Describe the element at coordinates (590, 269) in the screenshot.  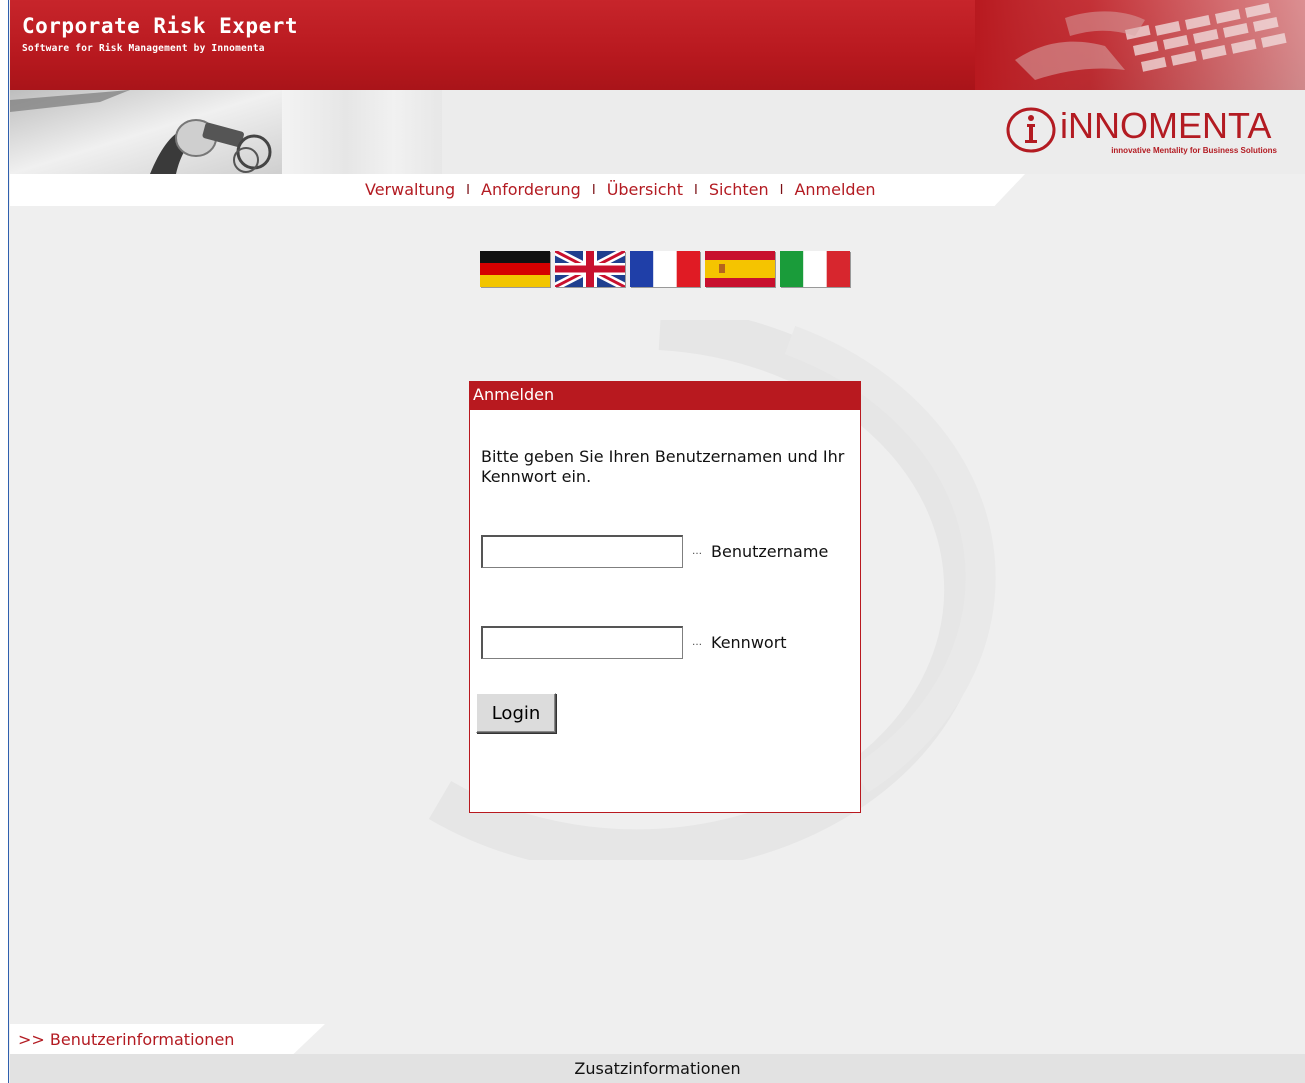
I see `uk-flag-icon` at that location.